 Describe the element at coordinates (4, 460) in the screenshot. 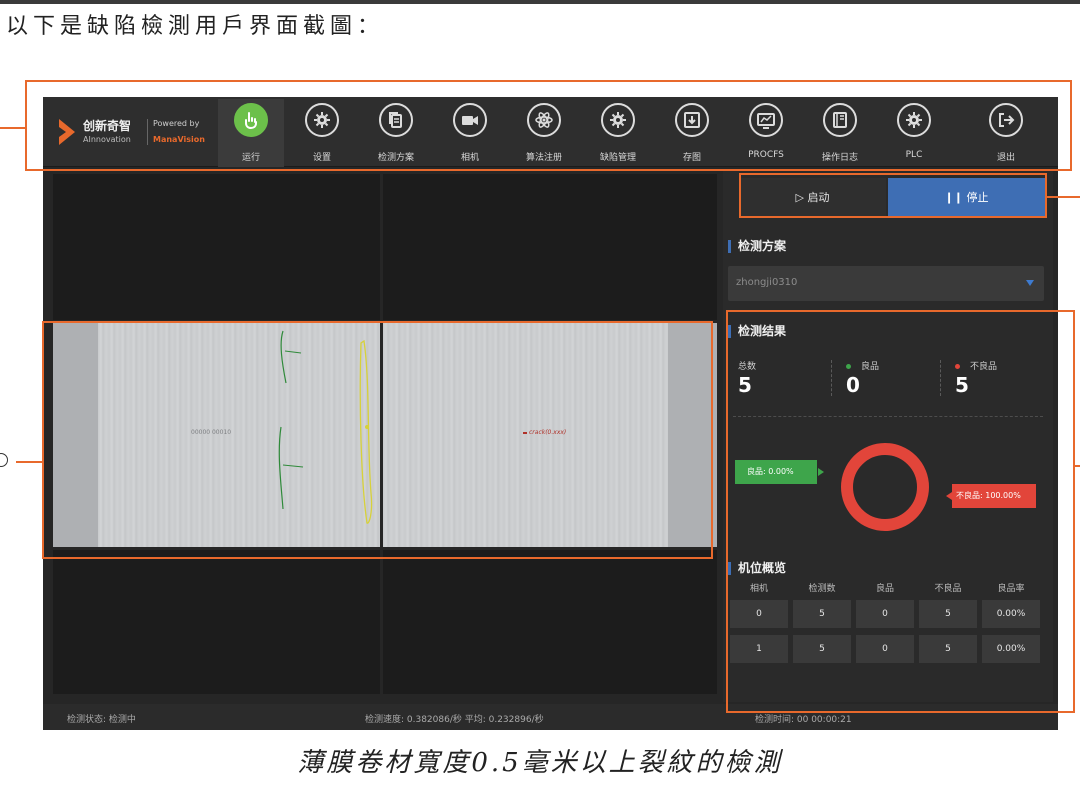

I see `callout-number-marker` at that location.